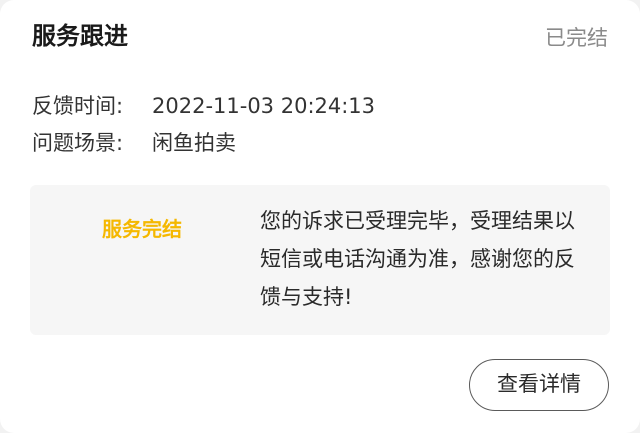  What do you see at coordinates (264, 106) in the screenshot?
I see `feedback-time-value: 2022-11-03 20:24:13` at bounding box center [264, 106].